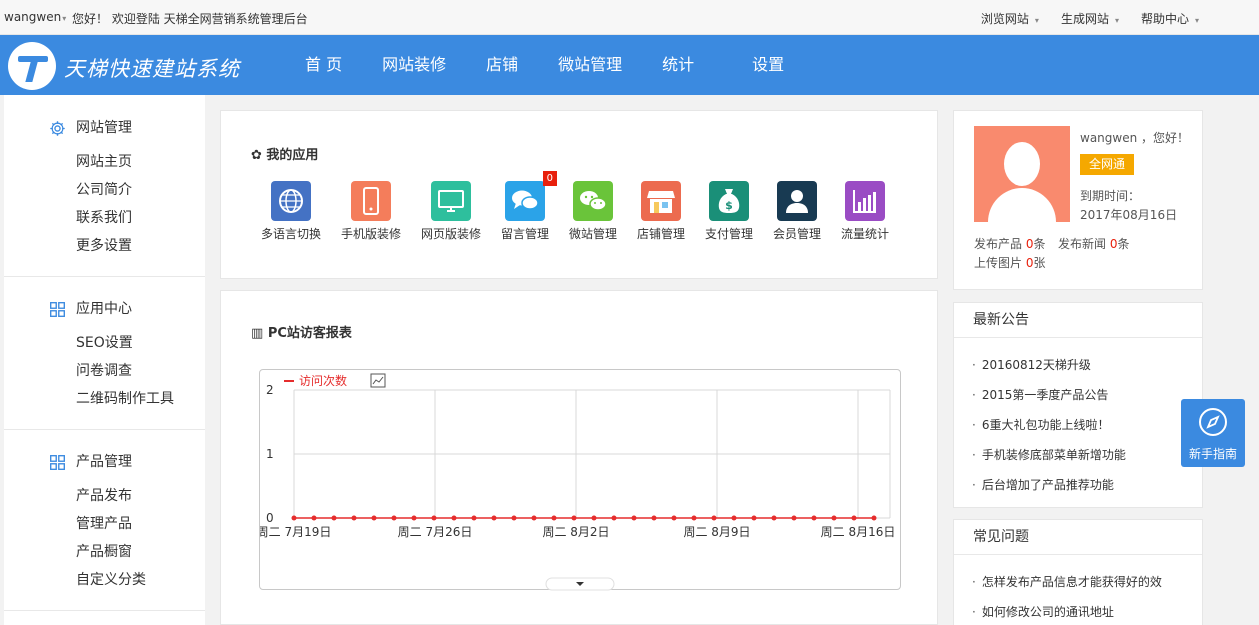 Image resolution: width=1259 pixels, height=625 pixels. I want to click on sidebar-item-seo: SEO设置, so click(104, 343).